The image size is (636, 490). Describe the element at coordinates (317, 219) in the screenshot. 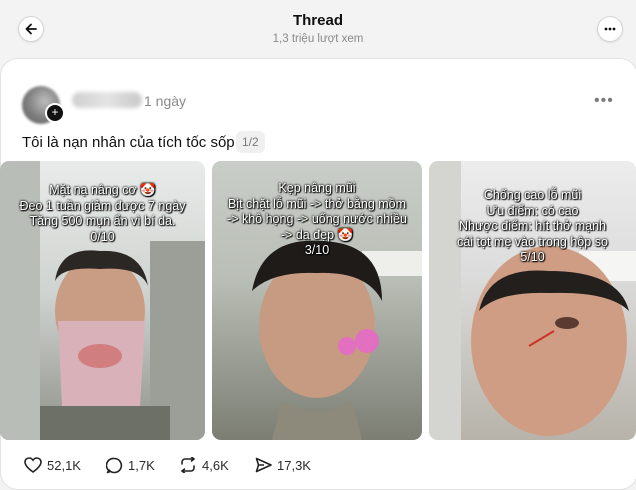

I see `media-2-line-3: -> khô họng -> uống nước nhiều` at that location.